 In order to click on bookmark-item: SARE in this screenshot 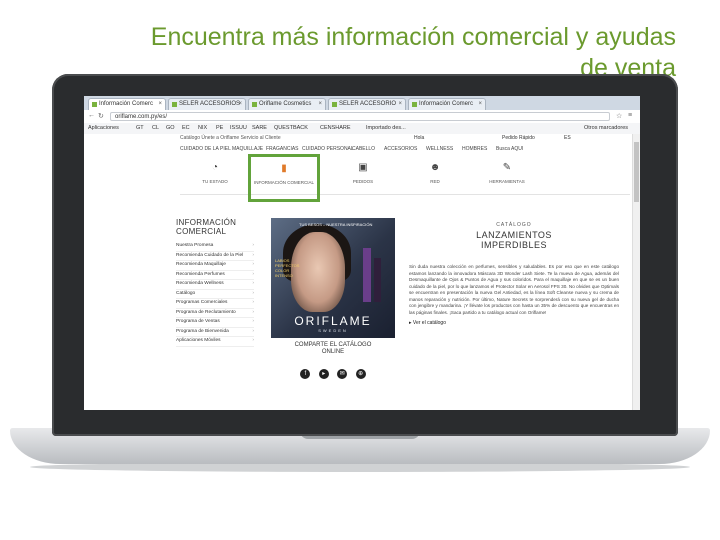, I will do `click(259, 128)`.